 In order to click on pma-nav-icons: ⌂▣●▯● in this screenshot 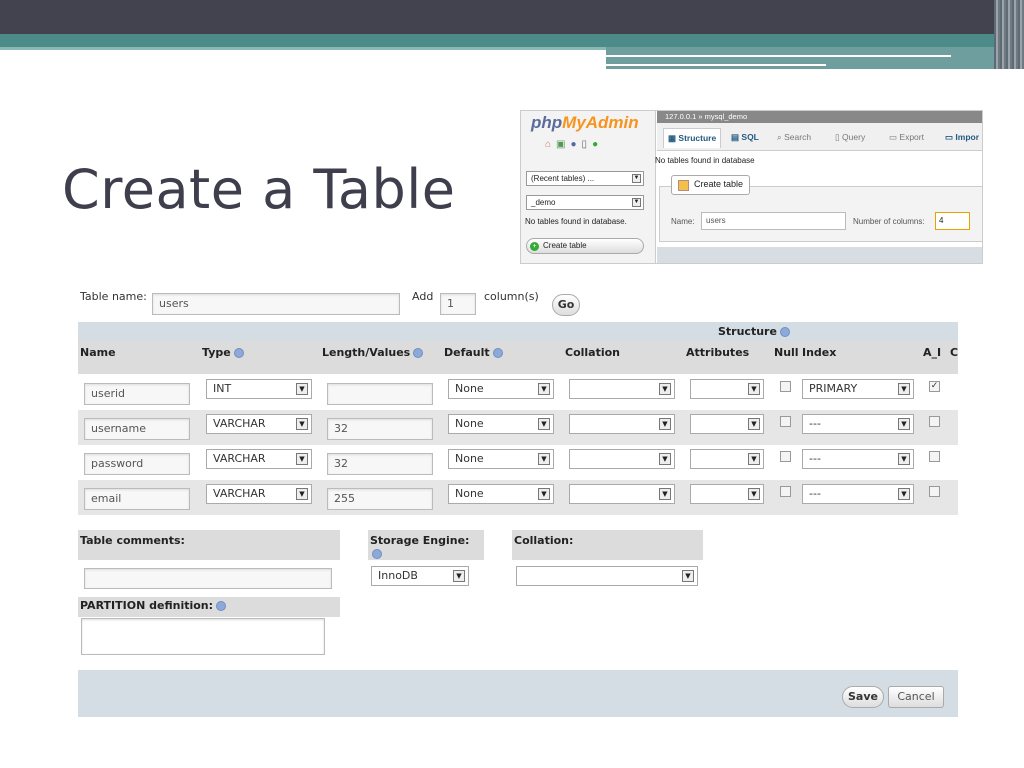, I will do `click(574, 144)`.